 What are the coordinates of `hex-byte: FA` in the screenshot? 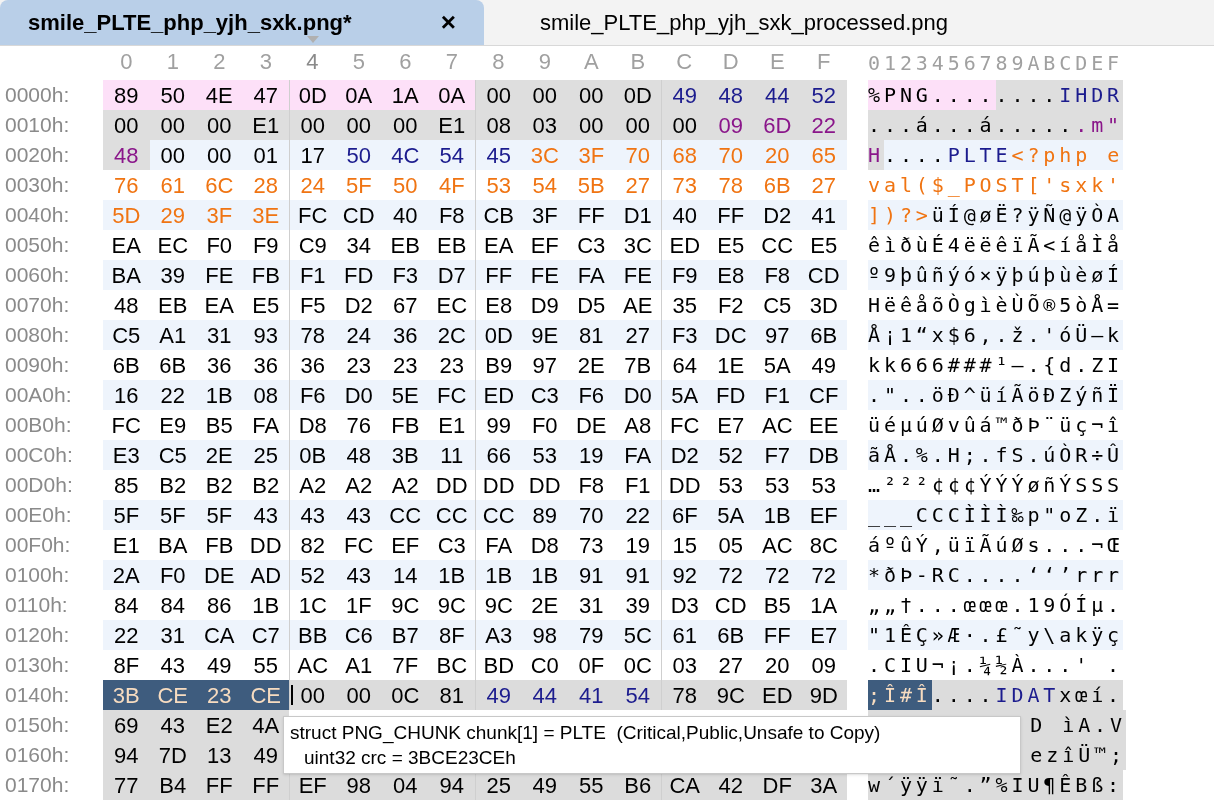 It's located at (638, 455).